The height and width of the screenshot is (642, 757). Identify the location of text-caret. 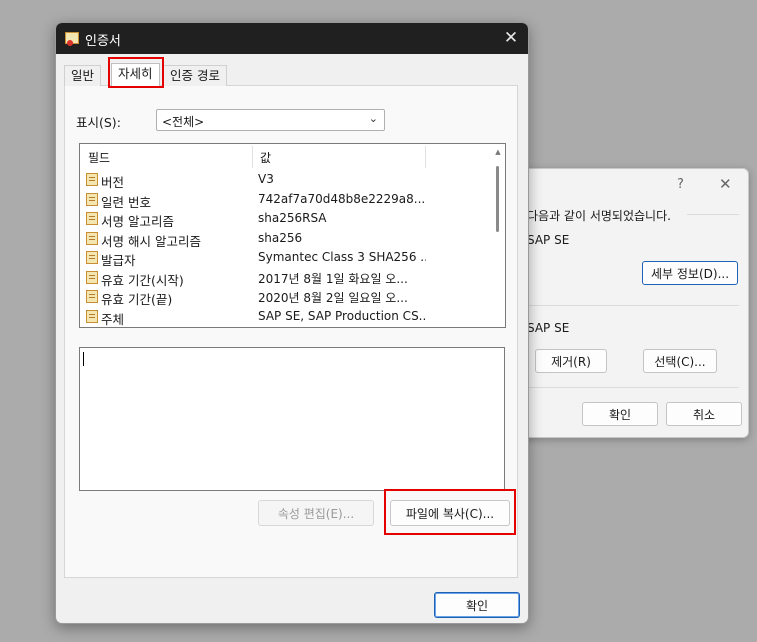
(83, 359).